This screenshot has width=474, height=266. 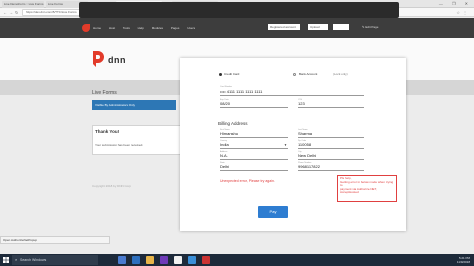 I want to click on edge-icon, so click(x=136, y=260).